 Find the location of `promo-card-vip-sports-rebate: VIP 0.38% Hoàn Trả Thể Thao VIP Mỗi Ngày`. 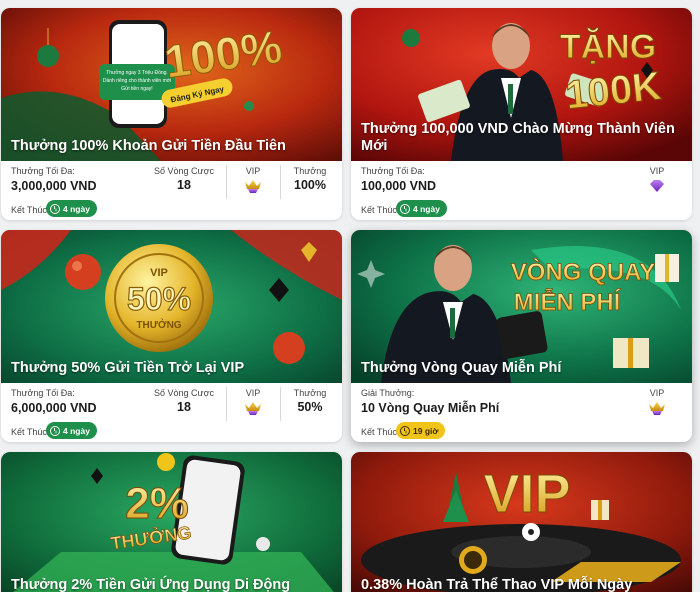

promo-card-vip-sports-rebate: VIP 0.38% Hoàn Trả Thể Thao VIP Mỗi Ngày is located at coordinates (521, 522).